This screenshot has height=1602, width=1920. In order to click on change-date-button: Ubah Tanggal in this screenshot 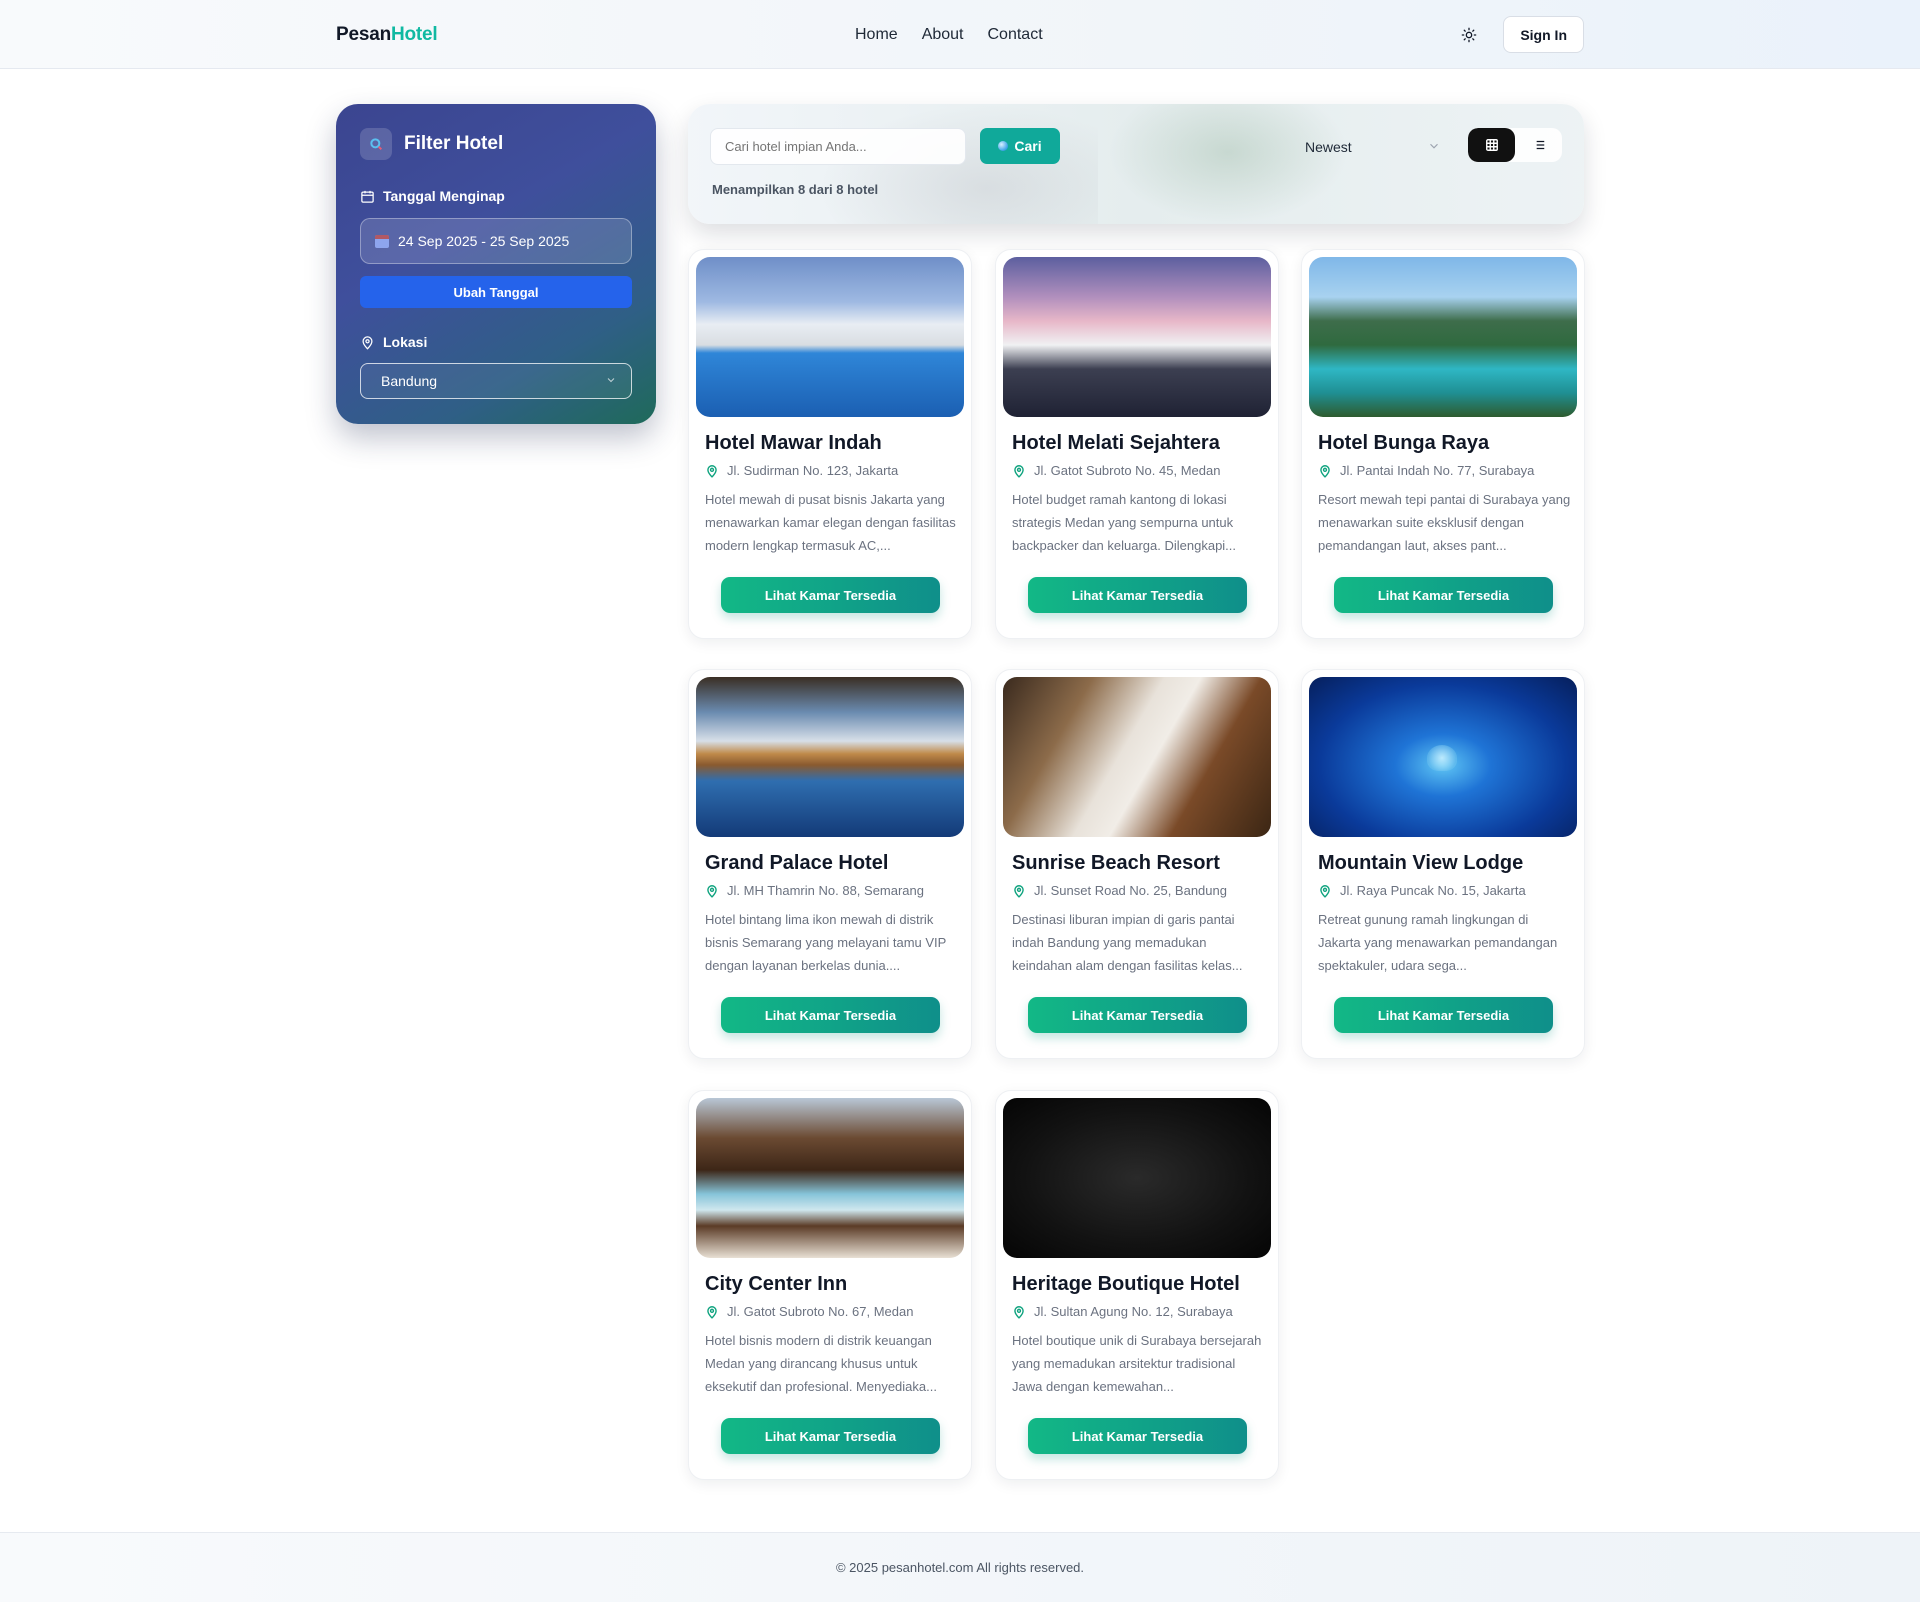, I will do `click(496, 292)`.